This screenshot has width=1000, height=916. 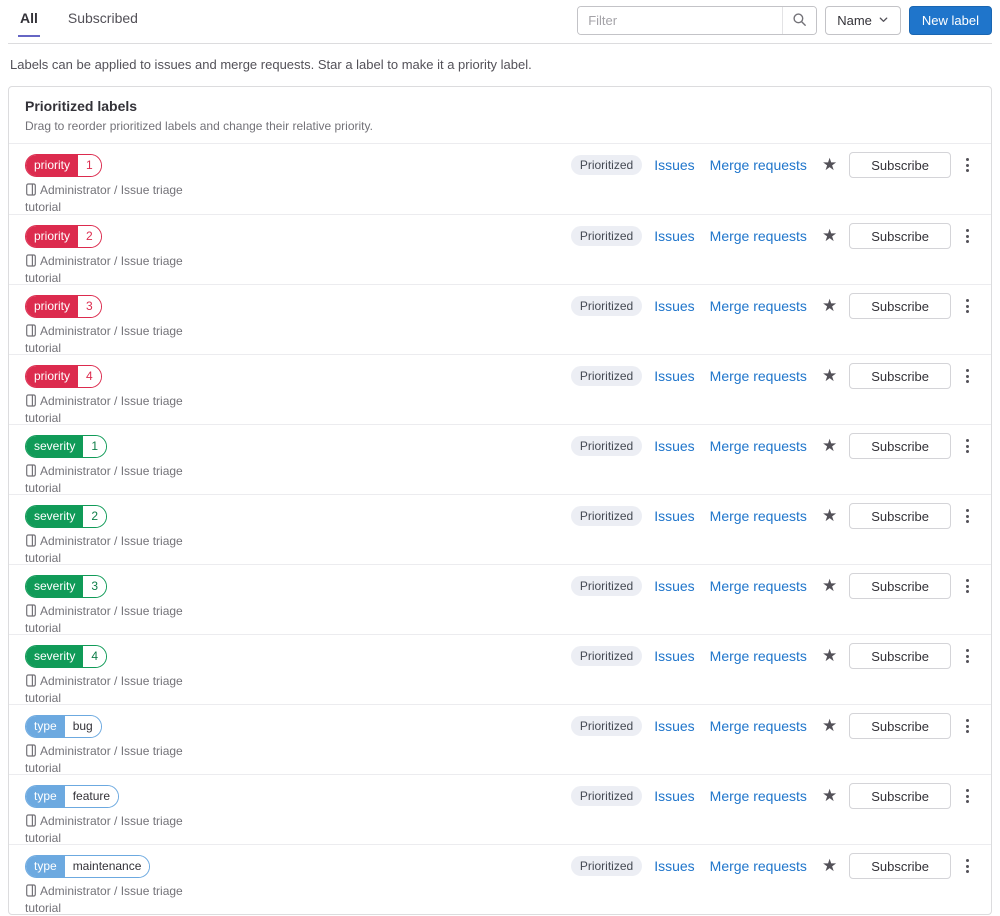 What do you see at coordinates (66, 656) in the screenshot?
I see `scoped-label-badge: severity 4` at bounding box center [66, 656].